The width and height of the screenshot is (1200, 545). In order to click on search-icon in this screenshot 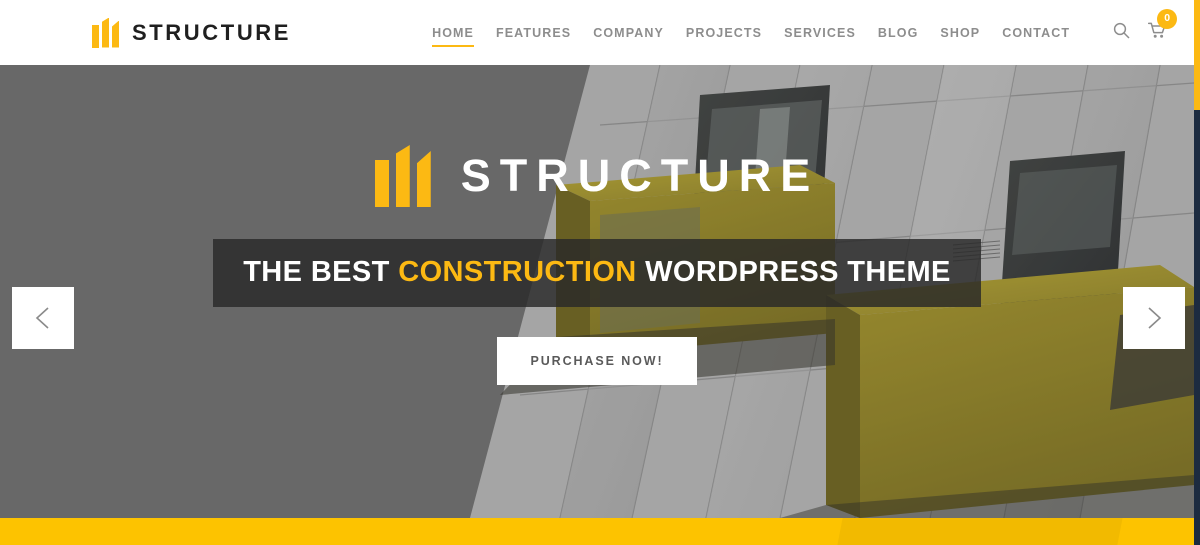, I will do `click(1121, 33)`.